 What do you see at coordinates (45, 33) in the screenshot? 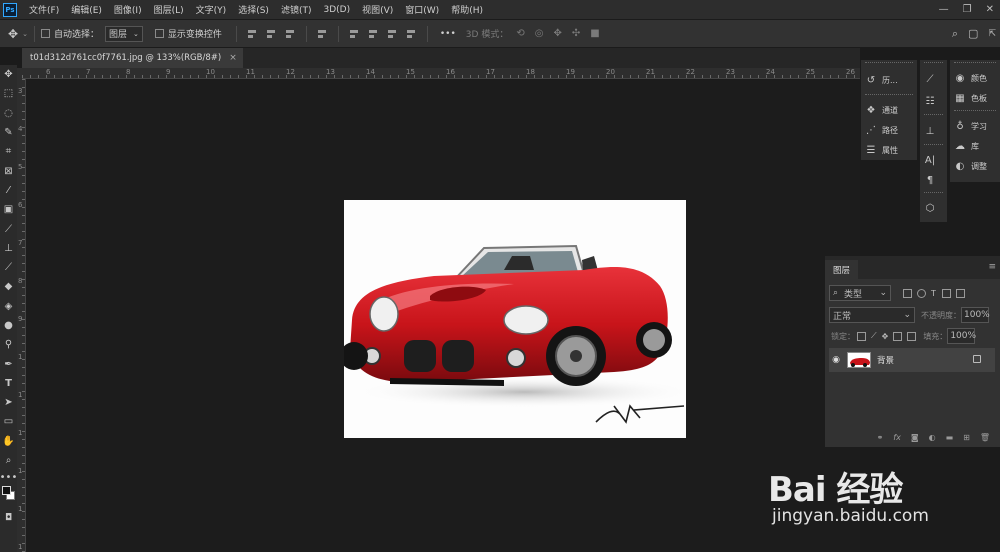
I see `auto-select-checkbox` at bounding box center [45, 33].